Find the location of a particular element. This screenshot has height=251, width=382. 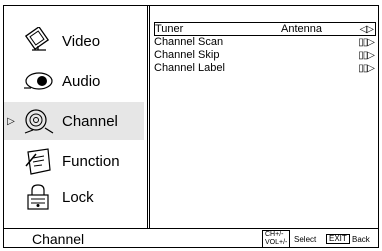

vol-key-label: VOL+/- is located at coordinates (276, 242).